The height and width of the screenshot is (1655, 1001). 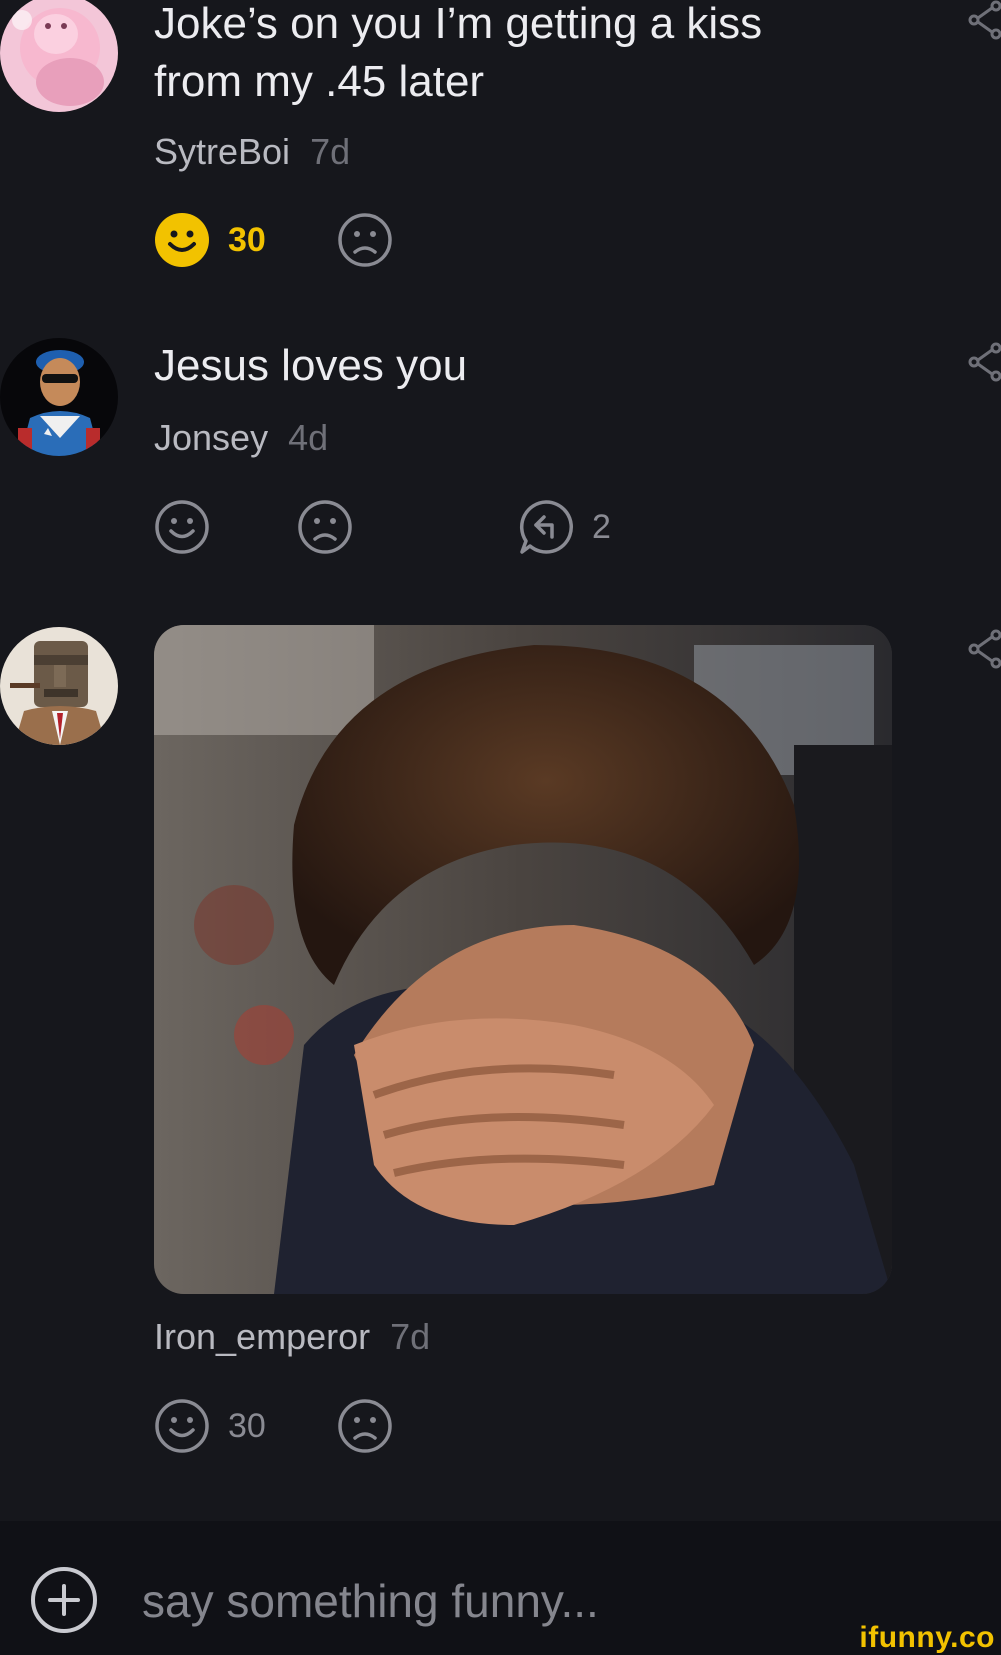 I want to click on comment-meta: Jonsey 4d, so click(x=241, y=438).